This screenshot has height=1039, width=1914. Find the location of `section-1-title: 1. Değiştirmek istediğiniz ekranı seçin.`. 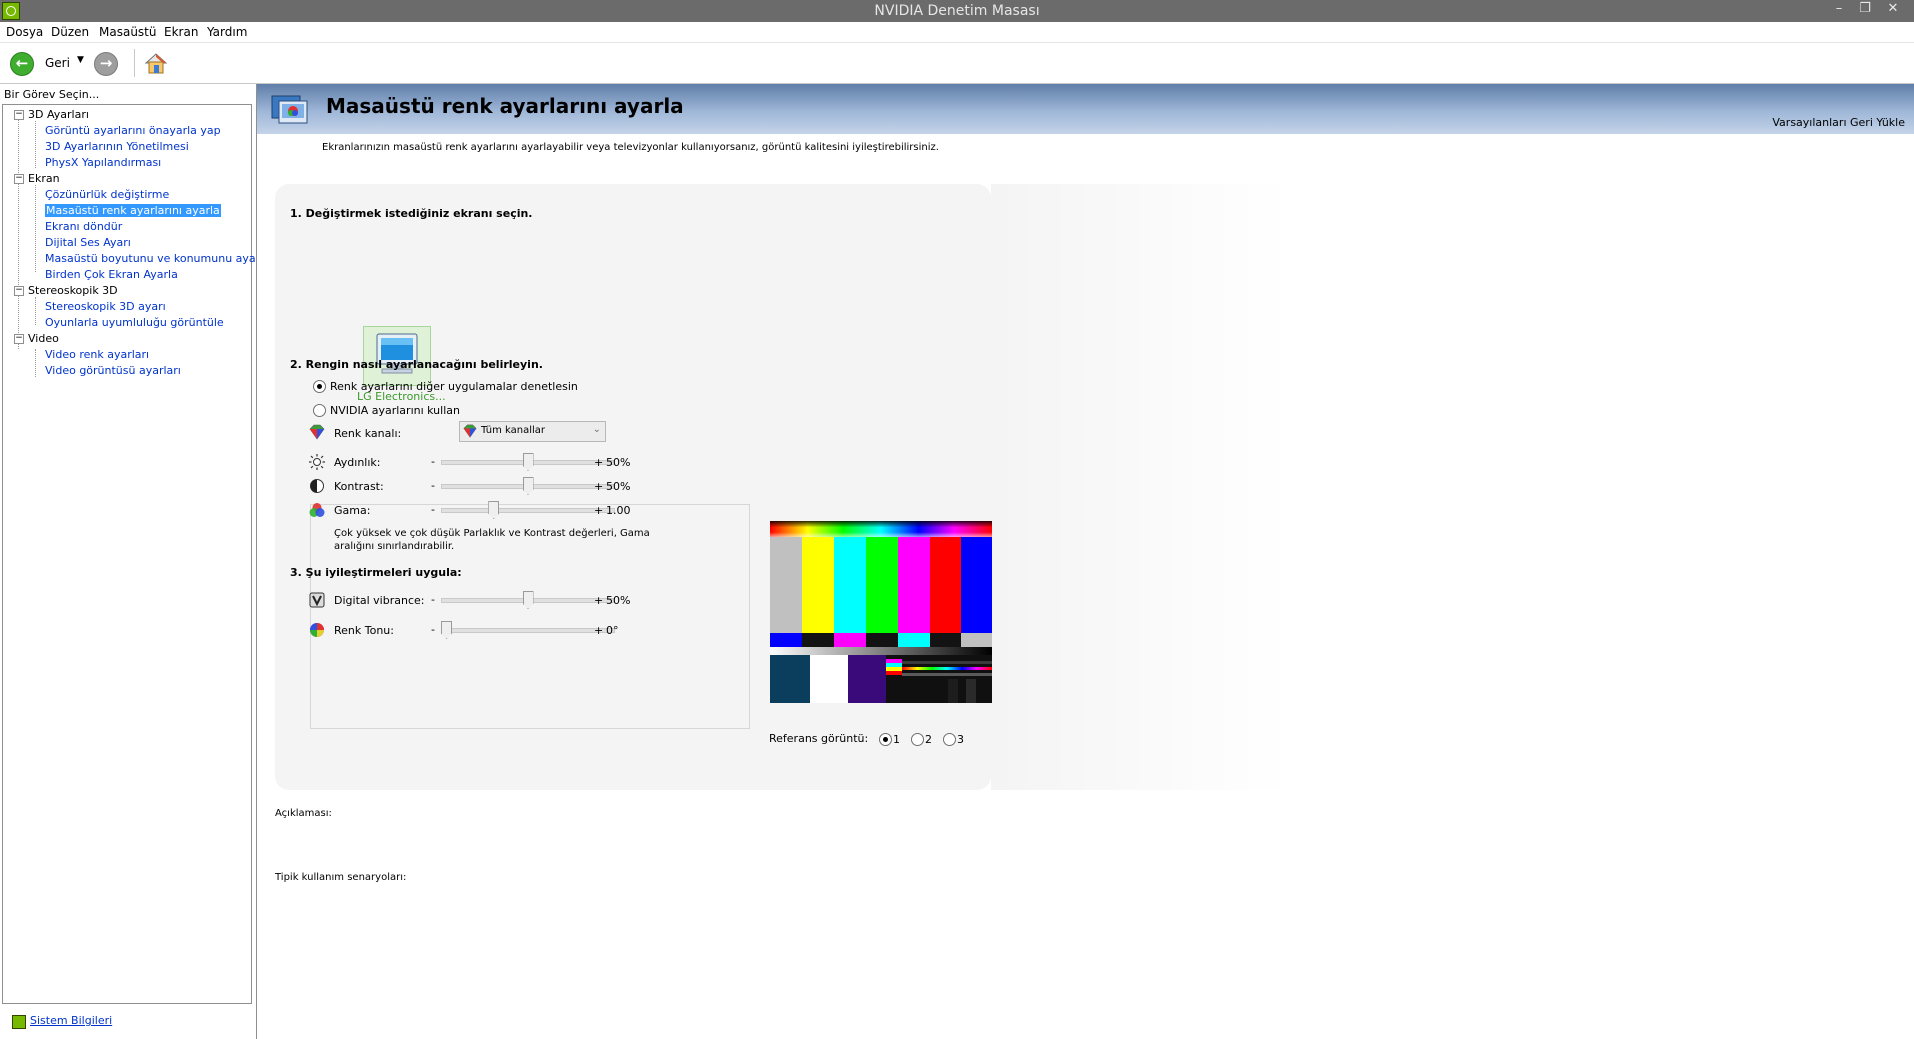

section-1-title: 1. Değiştirmek istediğiniz ekranı seçin. is located at coordinates (411, 213).